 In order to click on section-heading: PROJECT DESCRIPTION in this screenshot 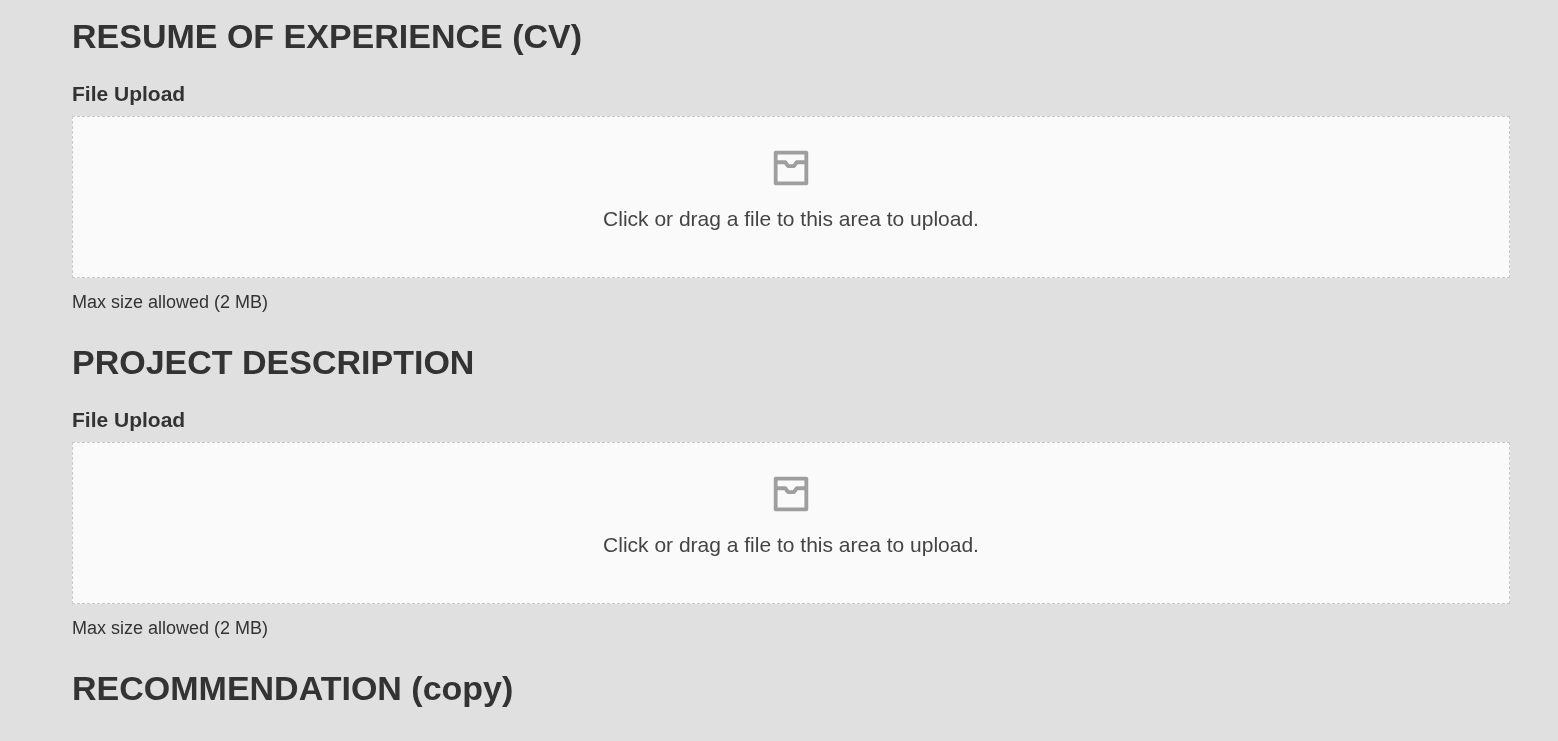, I will do `click(273, 362)`.